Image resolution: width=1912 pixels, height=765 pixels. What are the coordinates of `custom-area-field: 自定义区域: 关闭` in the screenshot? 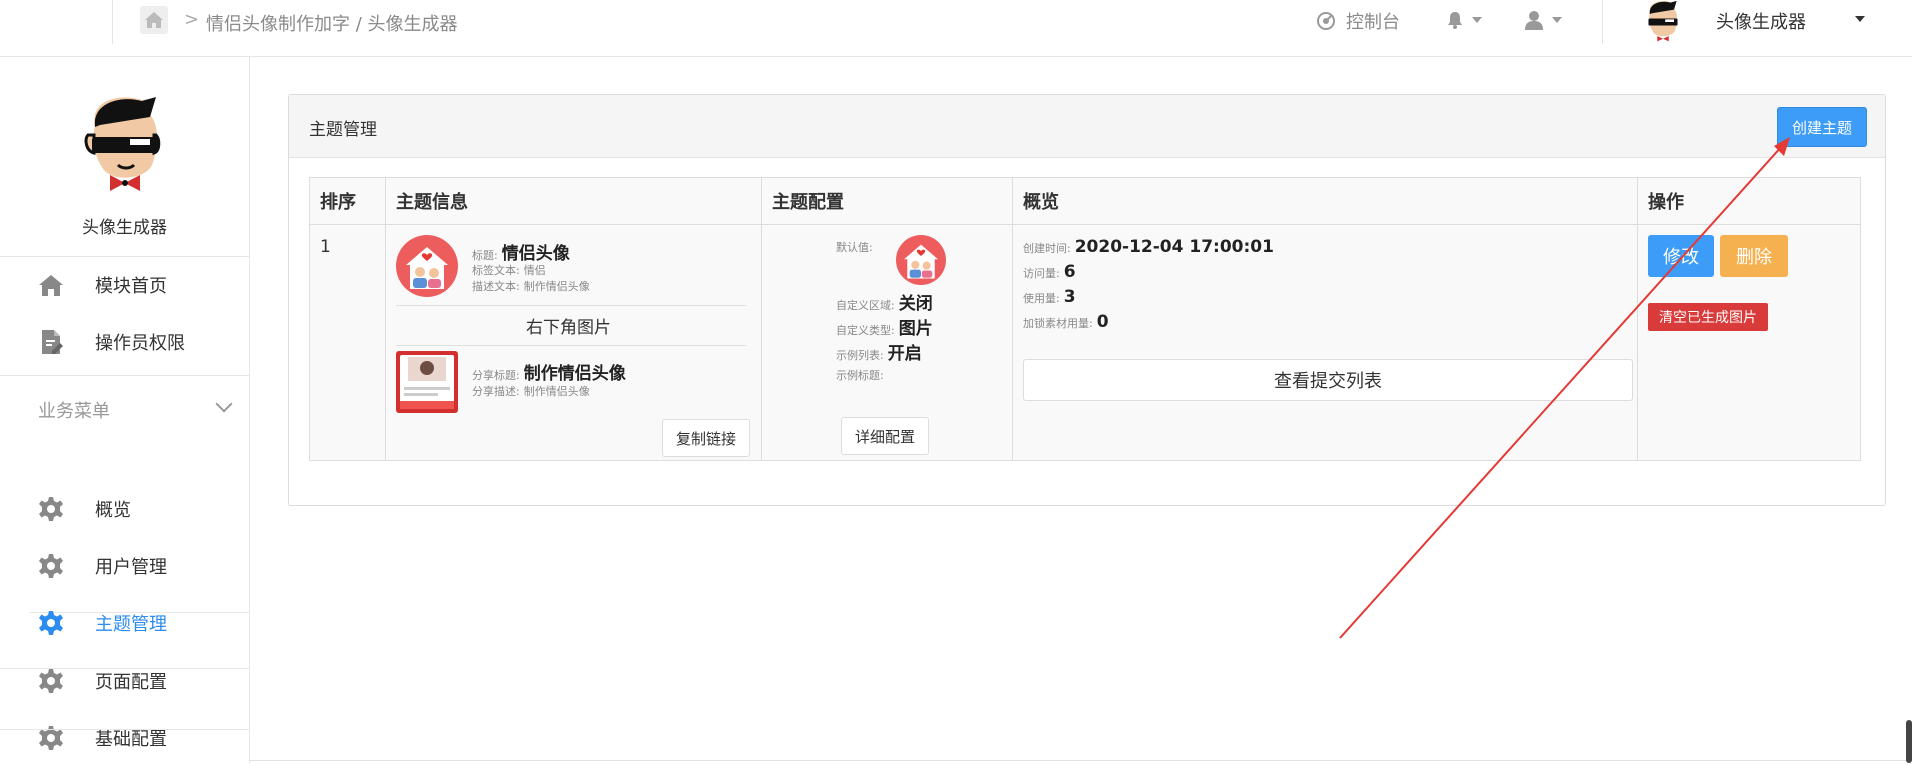 It's located at (884, 301).